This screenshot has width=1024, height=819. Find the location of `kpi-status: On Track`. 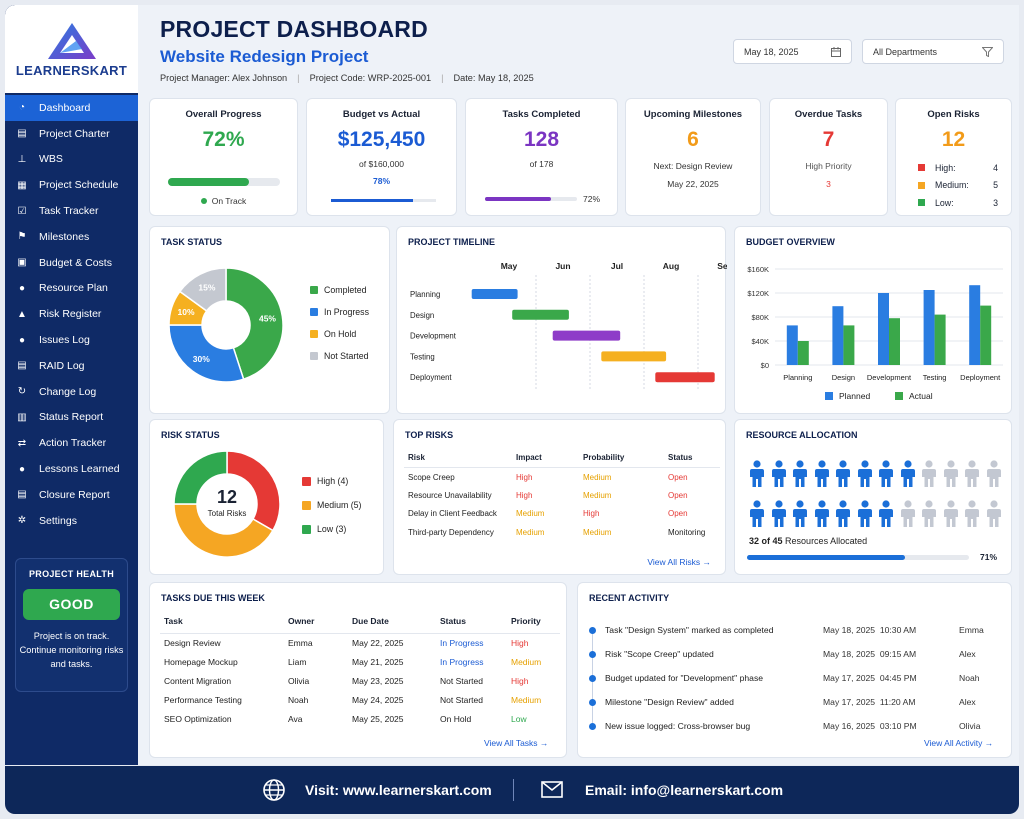

kpi-status: On Track is located at coordinates (223, 201).